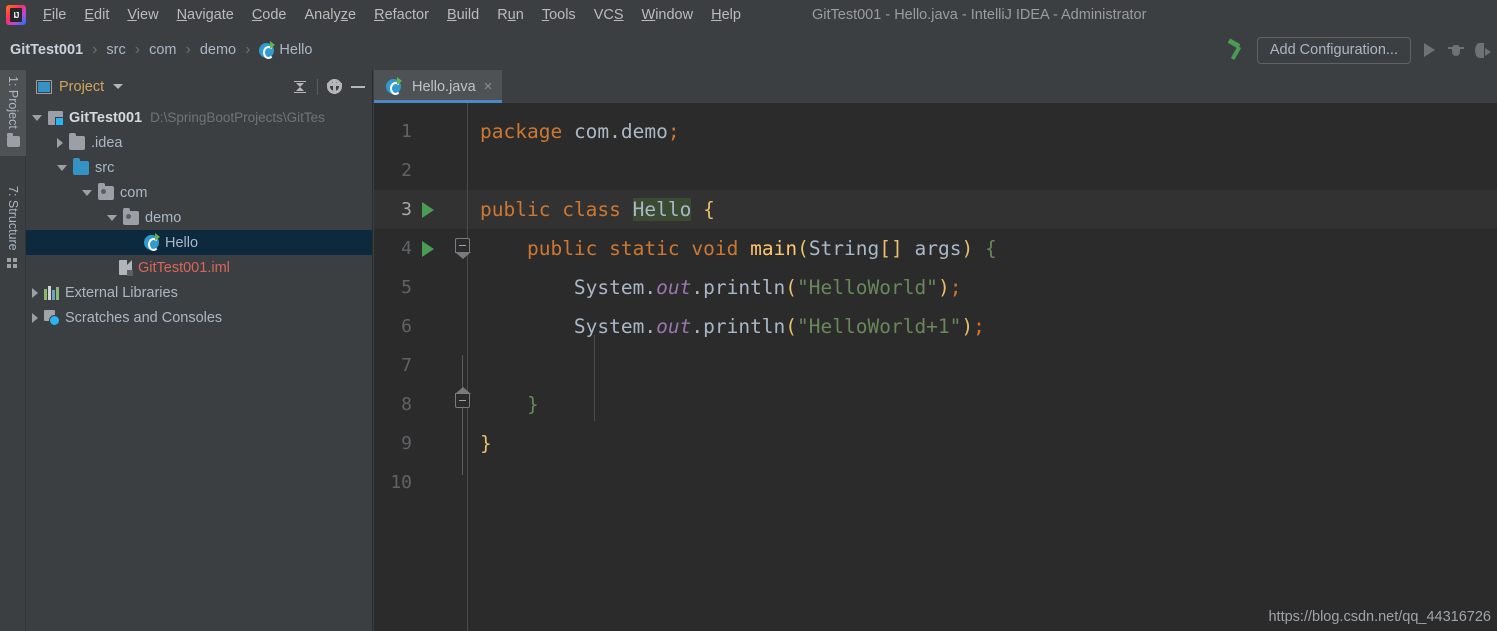 Image resolution: width=1497 pixels, height=631 pixels. I want to click on code-line: System. out. println("HelloWorld+1");, so click(732, 326).